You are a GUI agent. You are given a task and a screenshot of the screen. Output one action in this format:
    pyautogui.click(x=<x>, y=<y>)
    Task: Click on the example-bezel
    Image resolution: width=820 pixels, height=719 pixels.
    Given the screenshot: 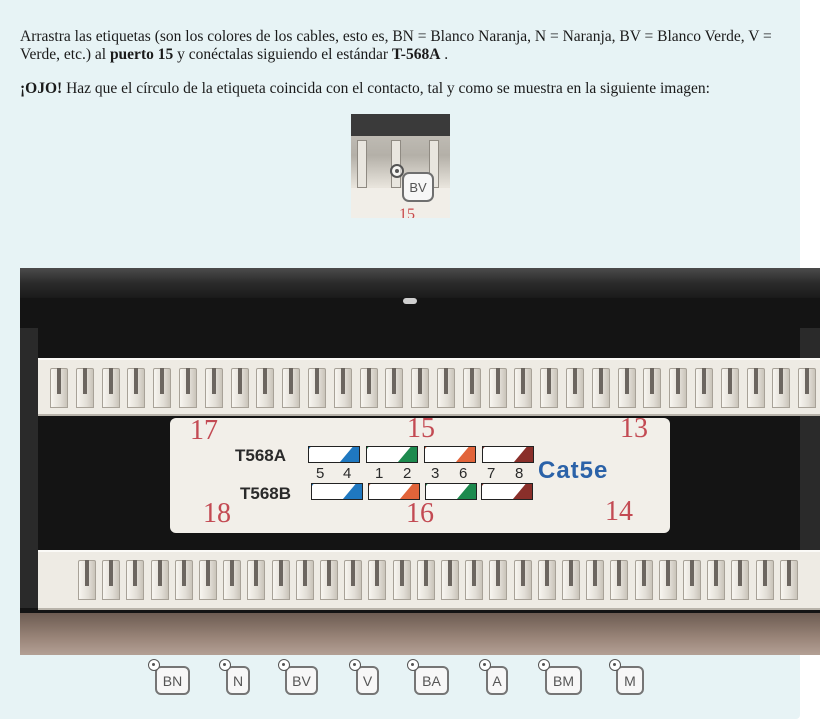 What is the action you would take?
    pyautogui.click(x=400, y=125)
    